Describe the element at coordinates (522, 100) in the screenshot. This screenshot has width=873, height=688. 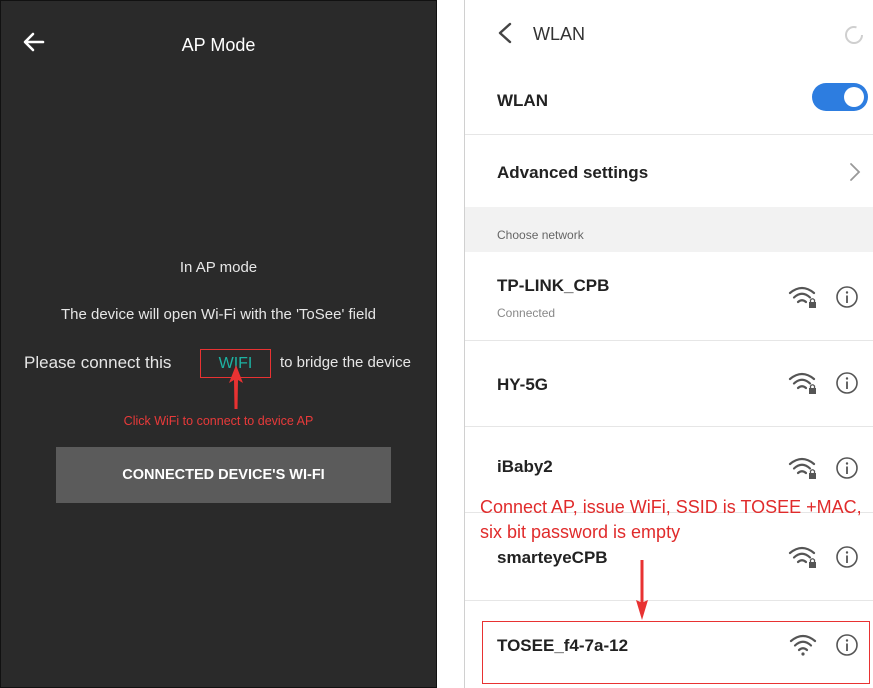
I see `wlan-toggle-label: WLAN` at that location.